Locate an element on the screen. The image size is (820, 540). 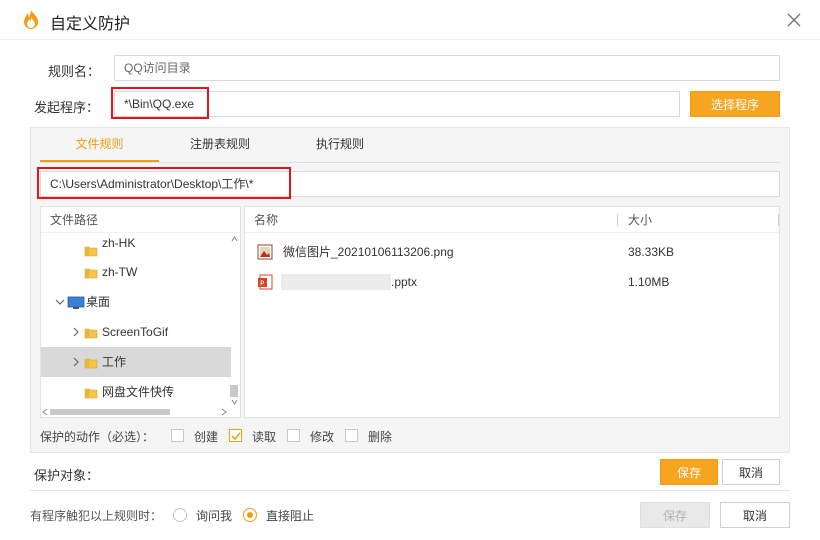
tree-item-label: ScreenToGif is located at coordinates (135, 332).